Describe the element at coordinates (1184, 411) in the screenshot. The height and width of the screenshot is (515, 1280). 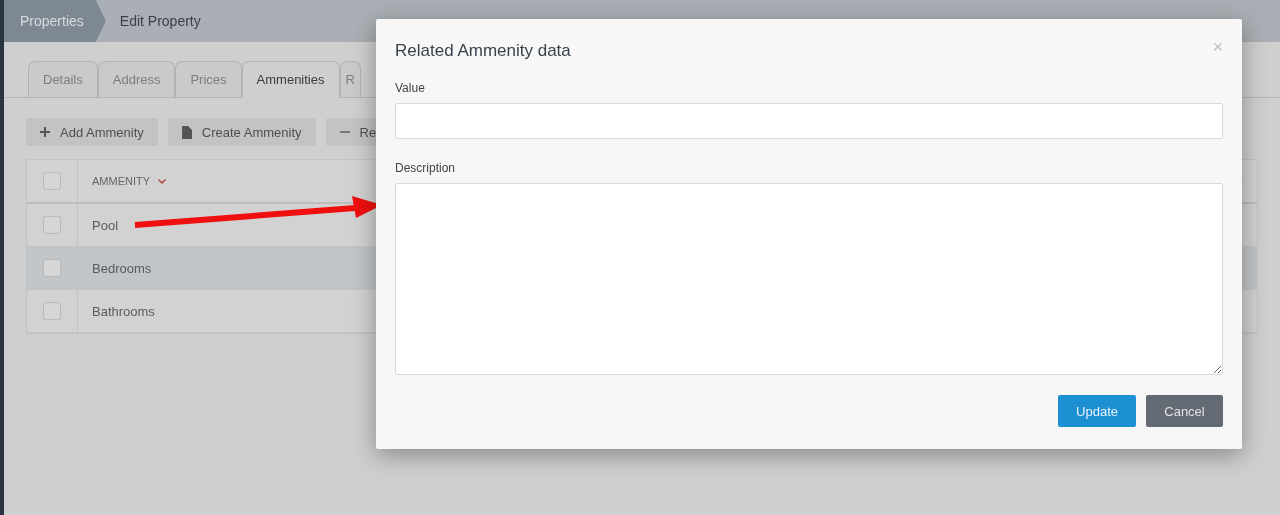
I see `cancel-button: Cancel` at that location.